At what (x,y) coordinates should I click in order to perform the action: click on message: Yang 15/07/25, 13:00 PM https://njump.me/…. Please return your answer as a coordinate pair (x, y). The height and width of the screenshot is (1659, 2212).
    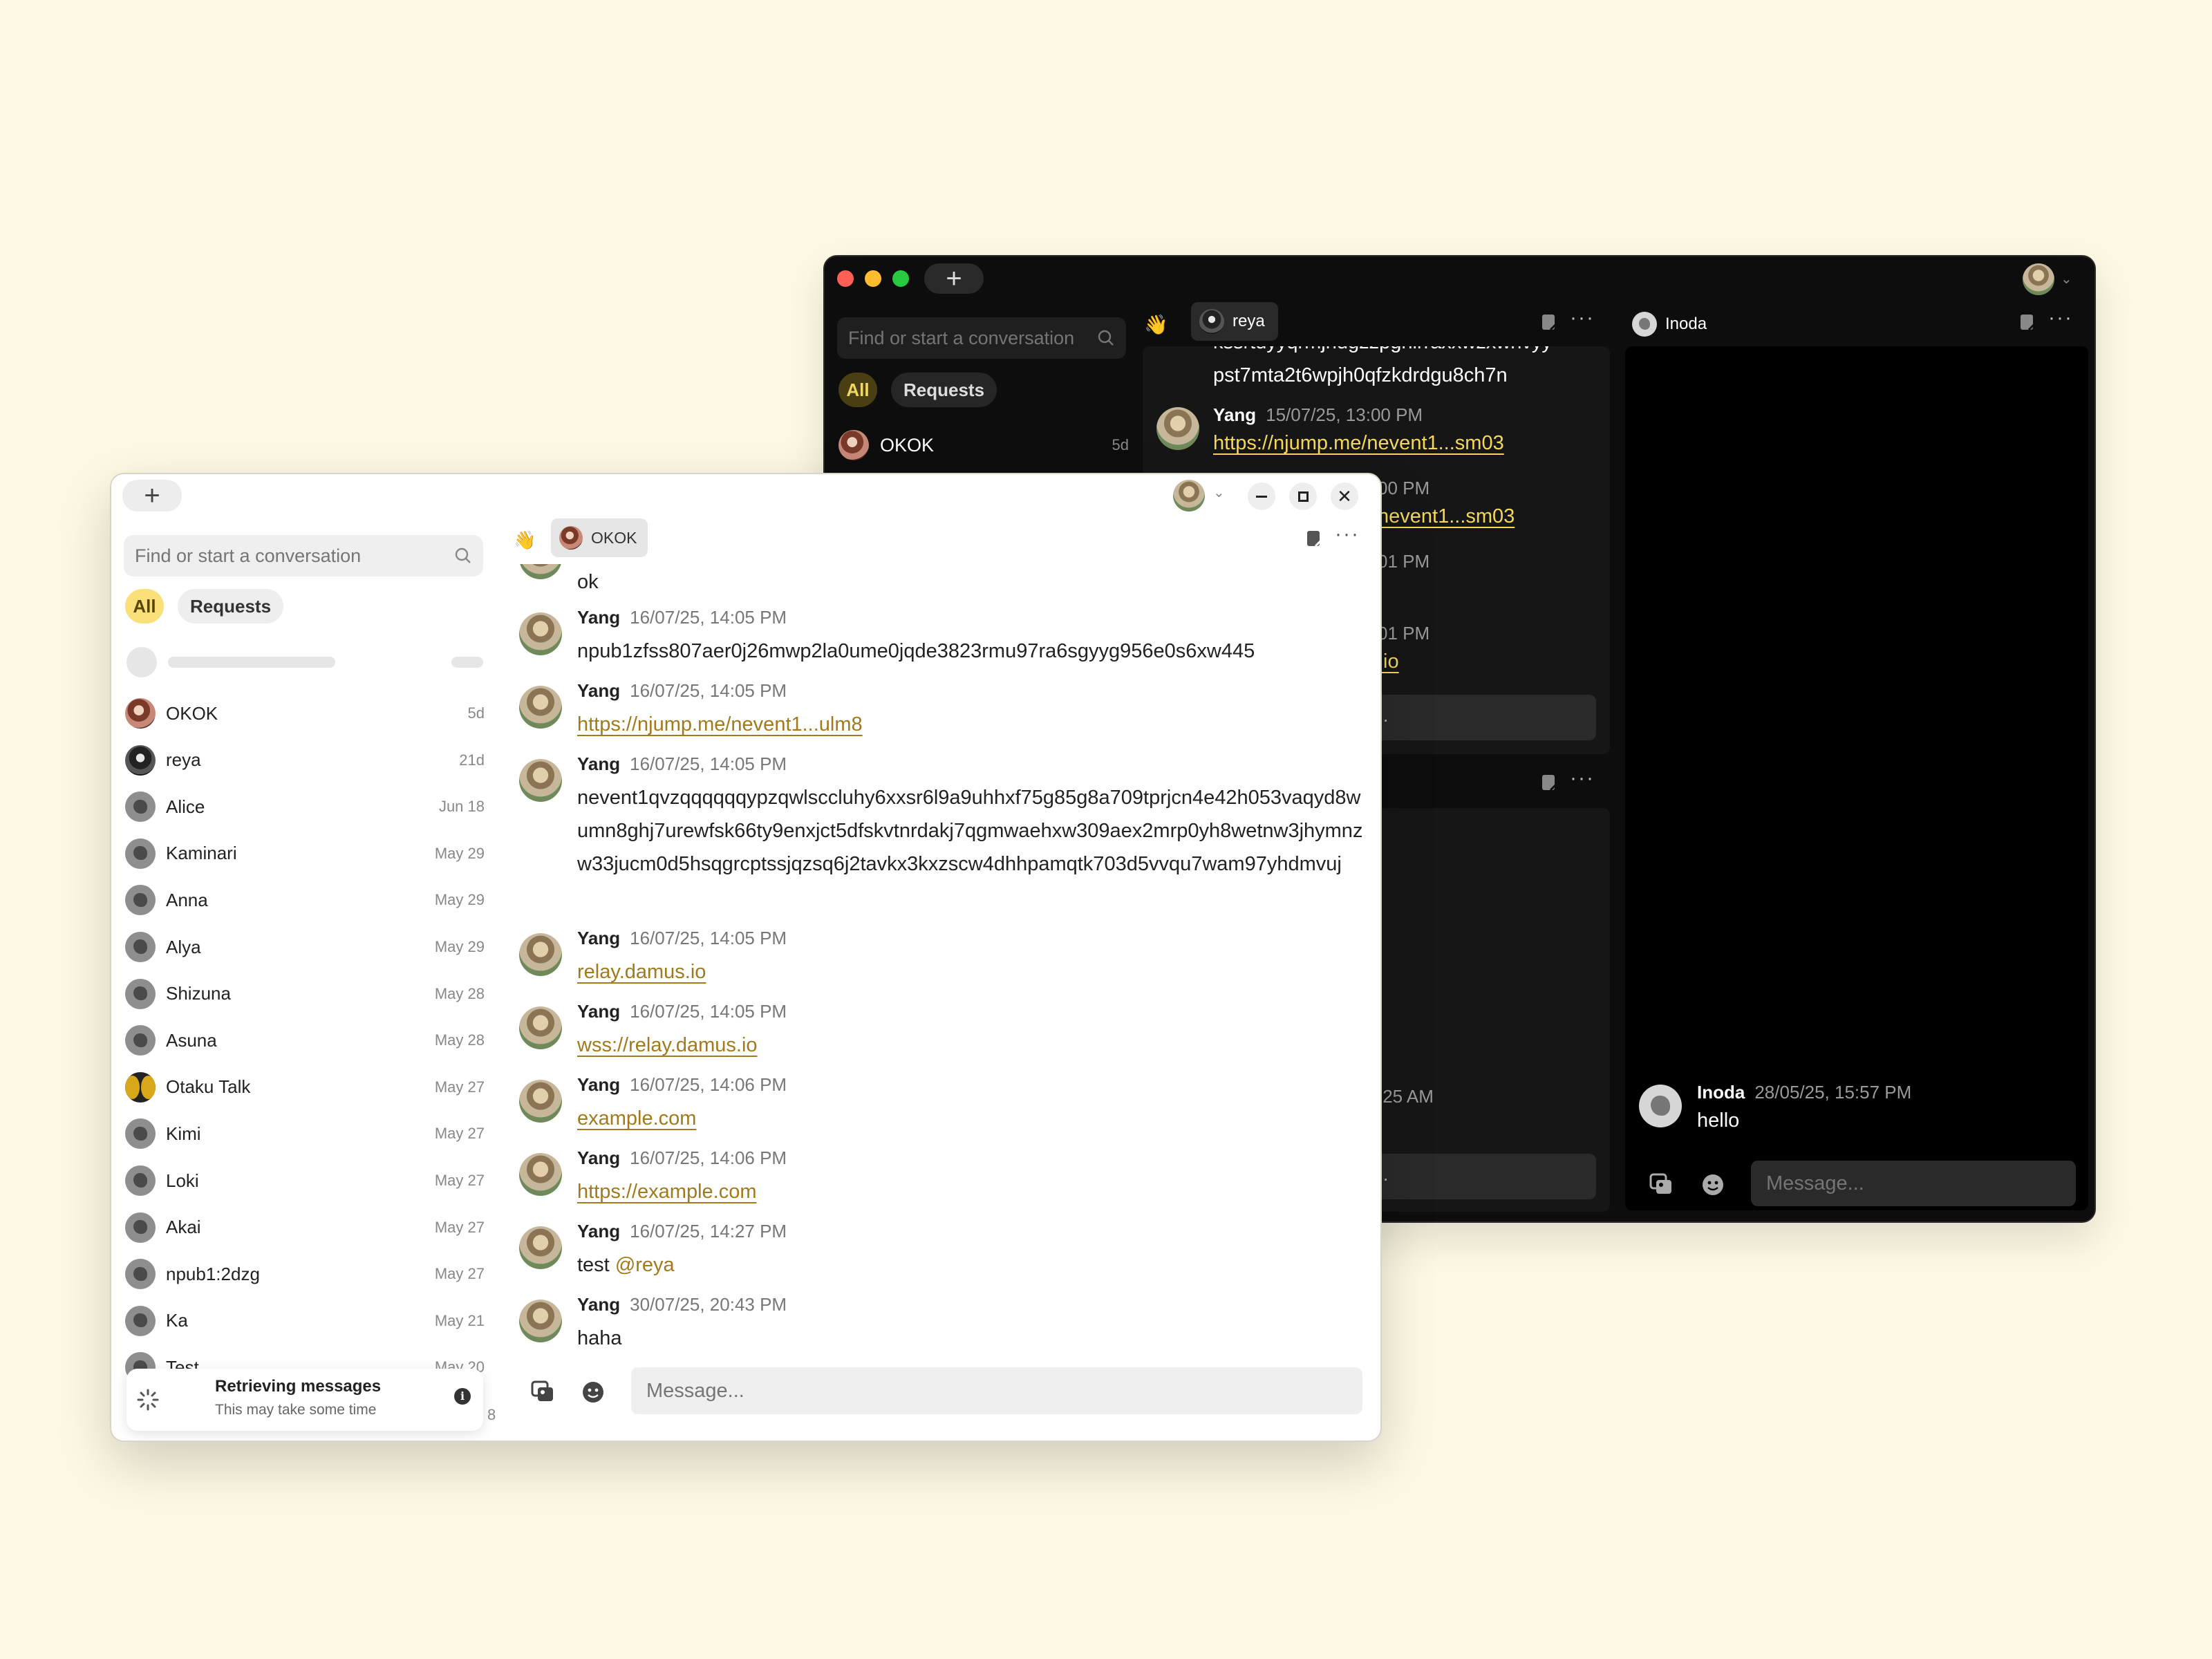
    Looking at the image, I should click on (1377, 439).